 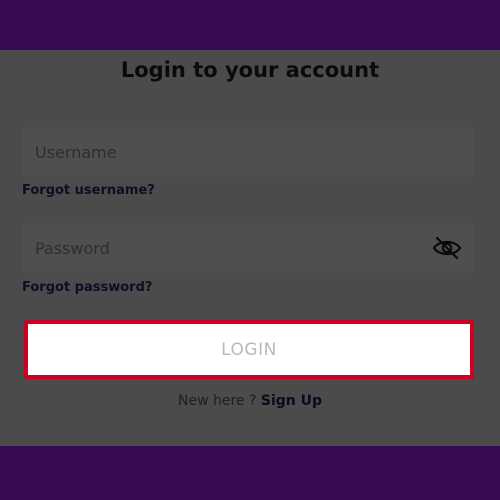 What do you see at coordinates (447, 248) in the screenshot?
I see `eye-slash-icon` at bounding box center [447, 248].